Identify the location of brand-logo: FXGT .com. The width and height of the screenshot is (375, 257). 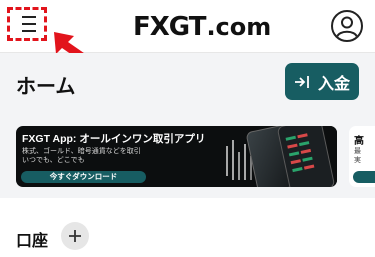
(202, 27).